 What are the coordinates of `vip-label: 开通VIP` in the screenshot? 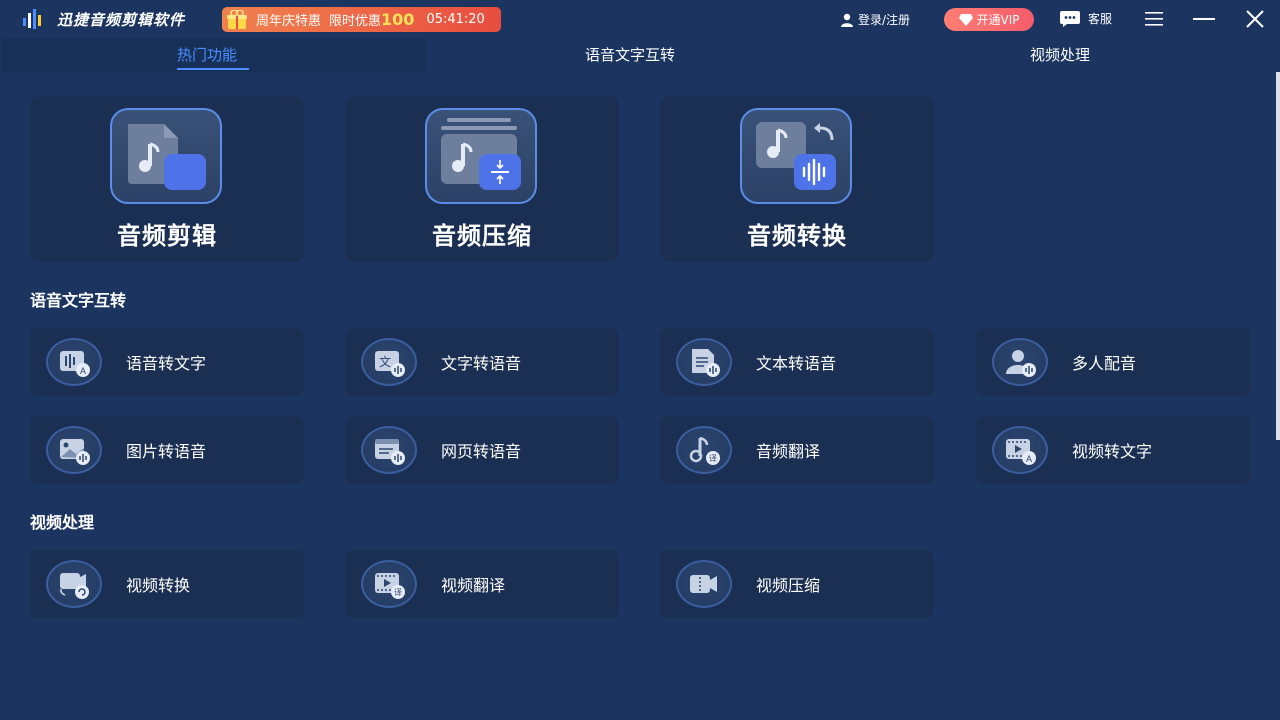 It's located at (998, 20).